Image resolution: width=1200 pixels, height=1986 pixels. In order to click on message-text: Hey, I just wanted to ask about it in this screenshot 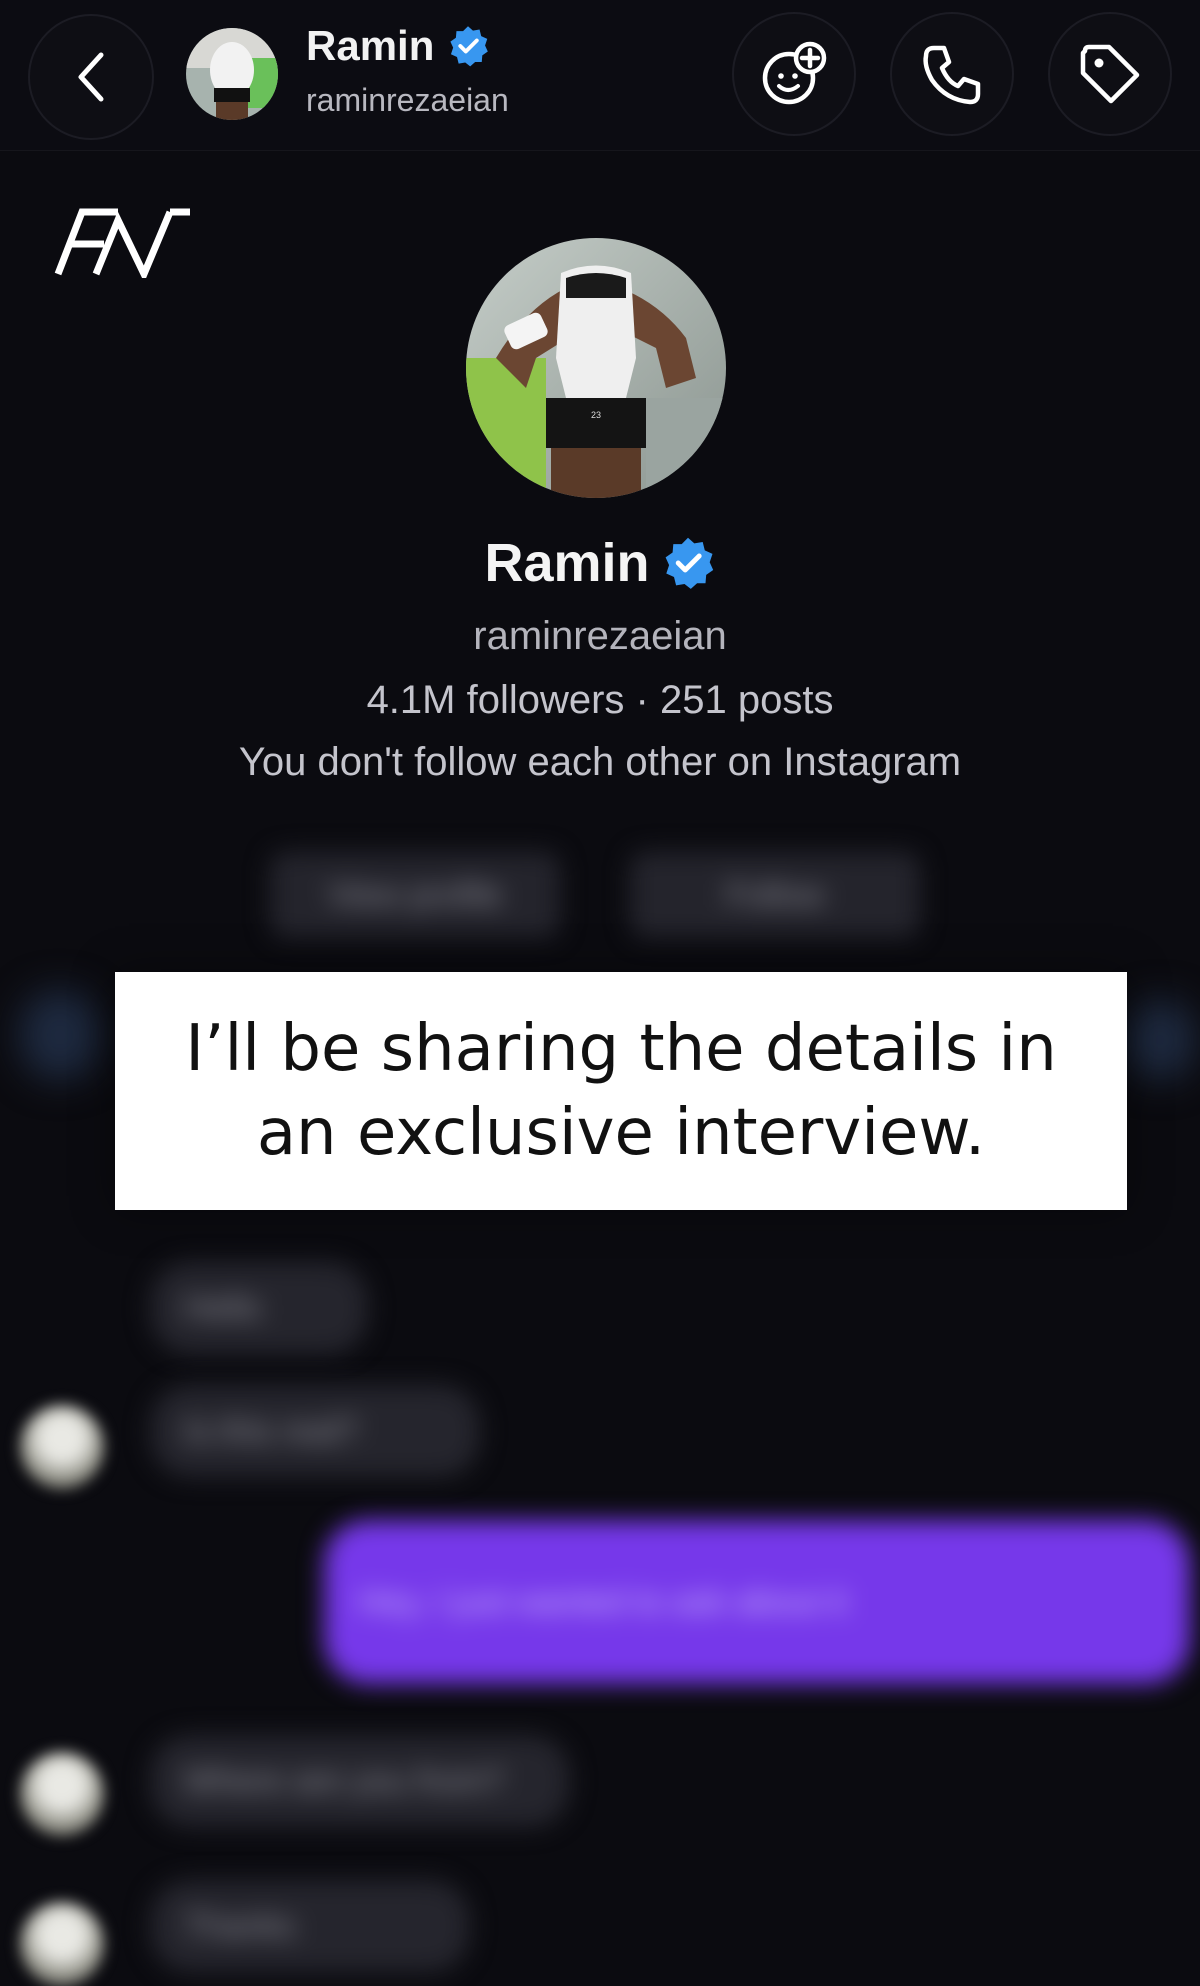, I will do `click(602, 1601)`.